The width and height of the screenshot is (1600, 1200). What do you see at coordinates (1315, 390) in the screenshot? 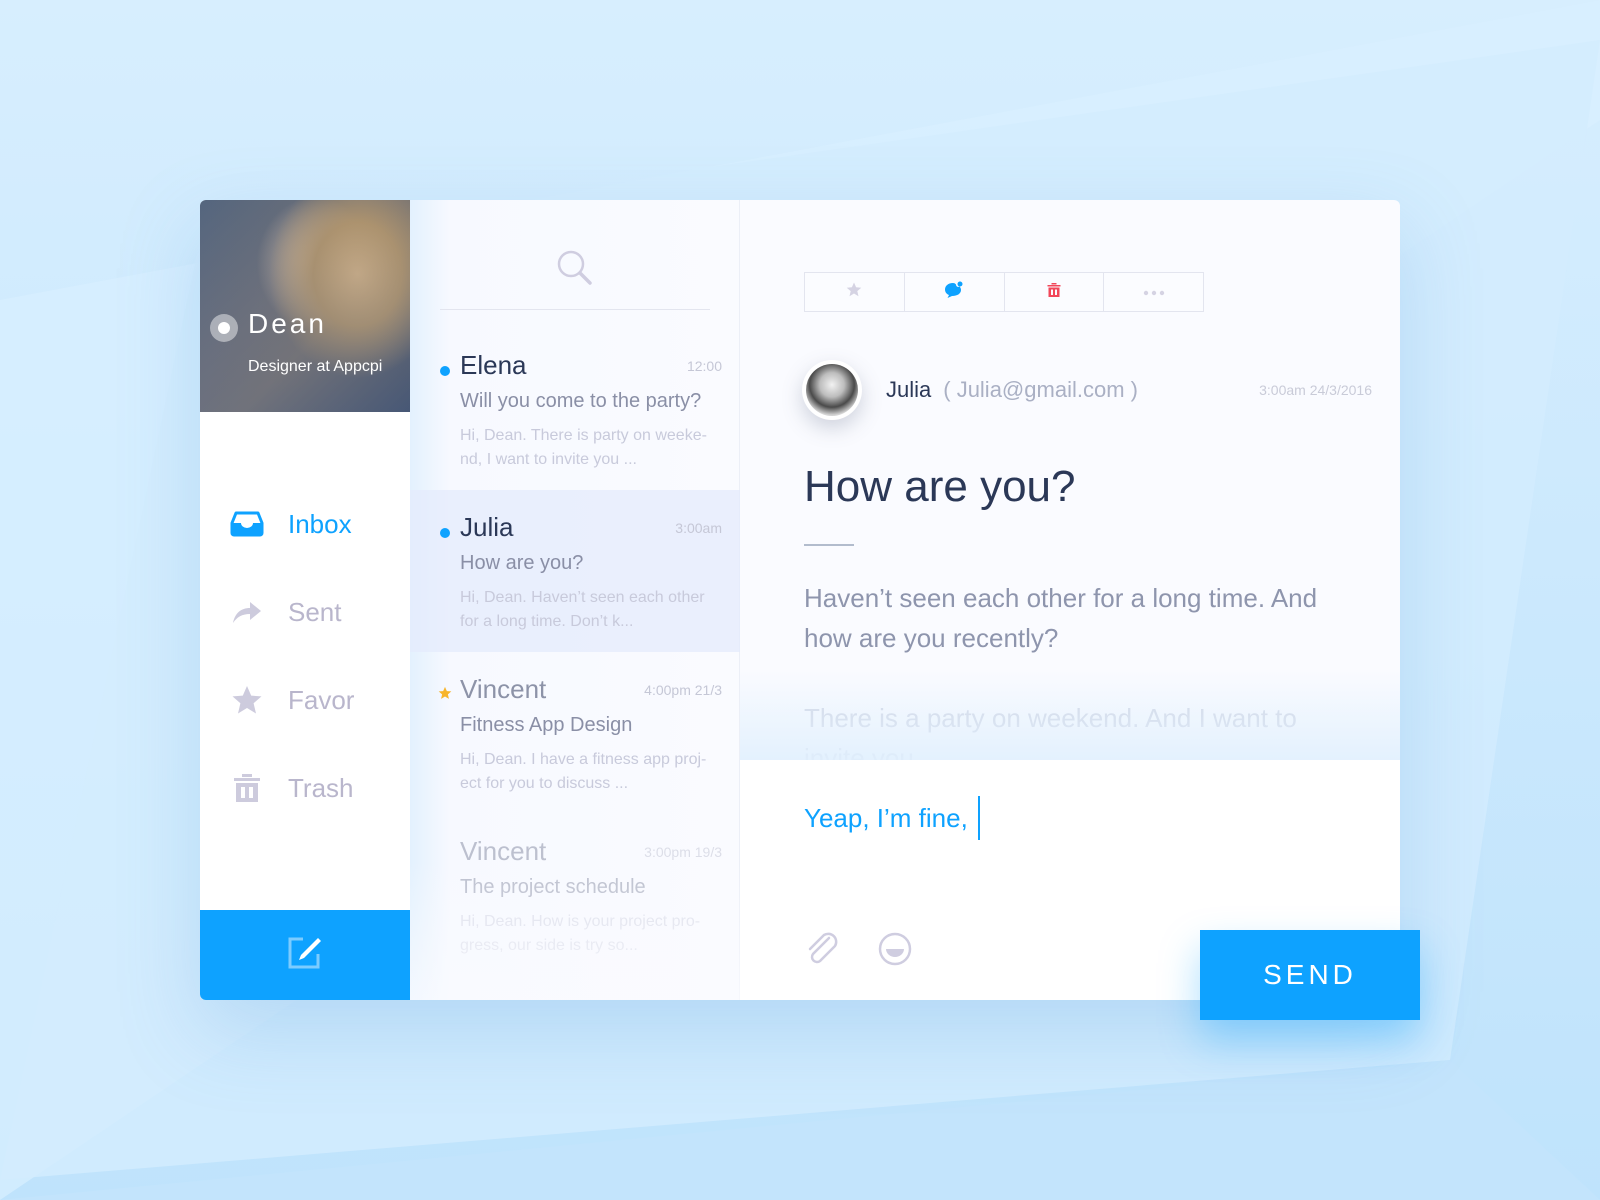
I see `email-date: 3:00am 24/3/2016` at bounding box center [1315, 390].